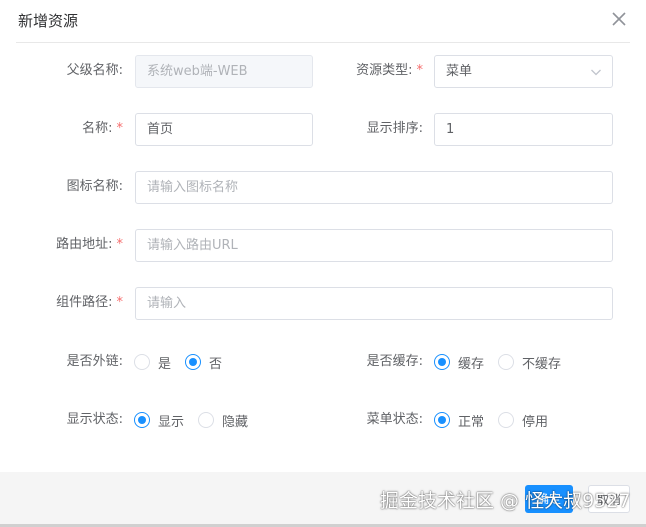 The image size is (646, 527). I want to click on component-input: 请输入, so click(374, 303).